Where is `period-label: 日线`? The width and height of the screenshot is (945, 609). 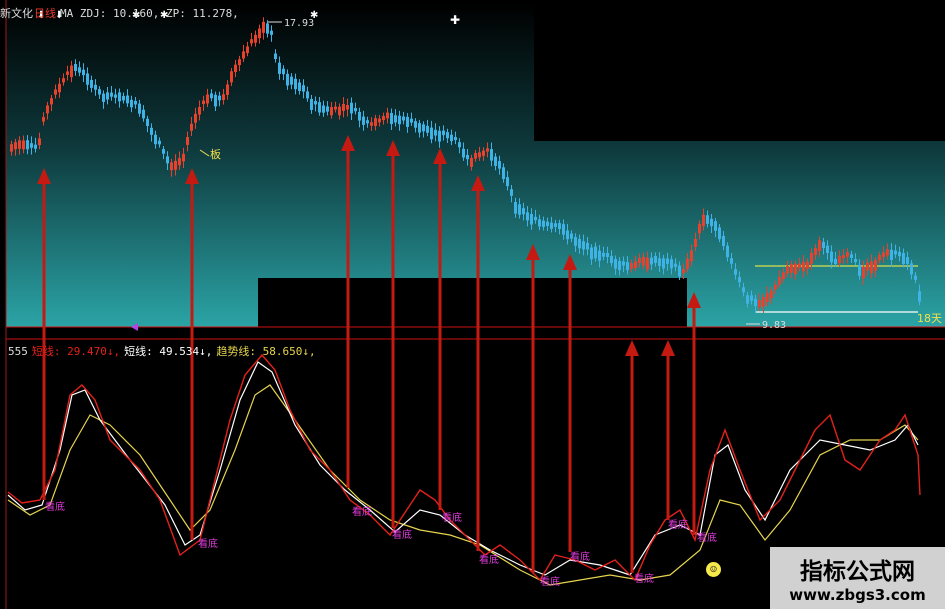 period-label: 日线 is located at coordinates (45, 13).